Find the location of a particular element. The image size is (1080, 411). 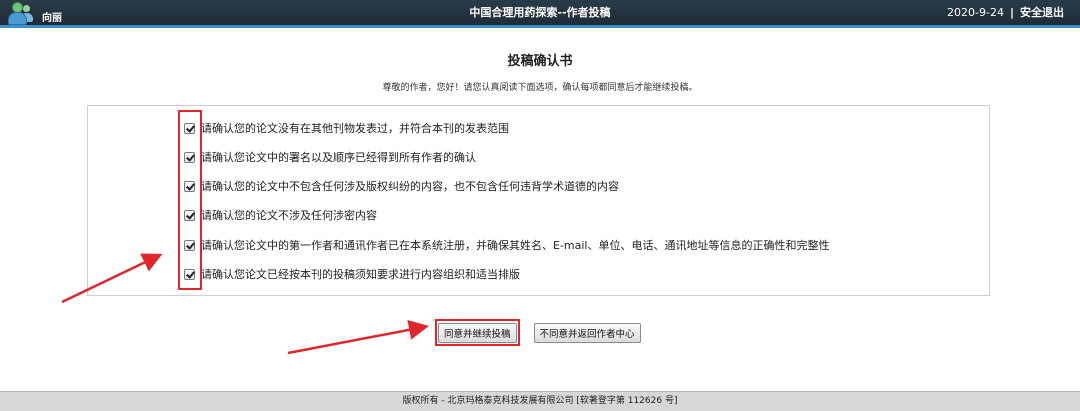

annotation-highlight-agree: 同意并继续投稿 is located at coordinates (477, 332).